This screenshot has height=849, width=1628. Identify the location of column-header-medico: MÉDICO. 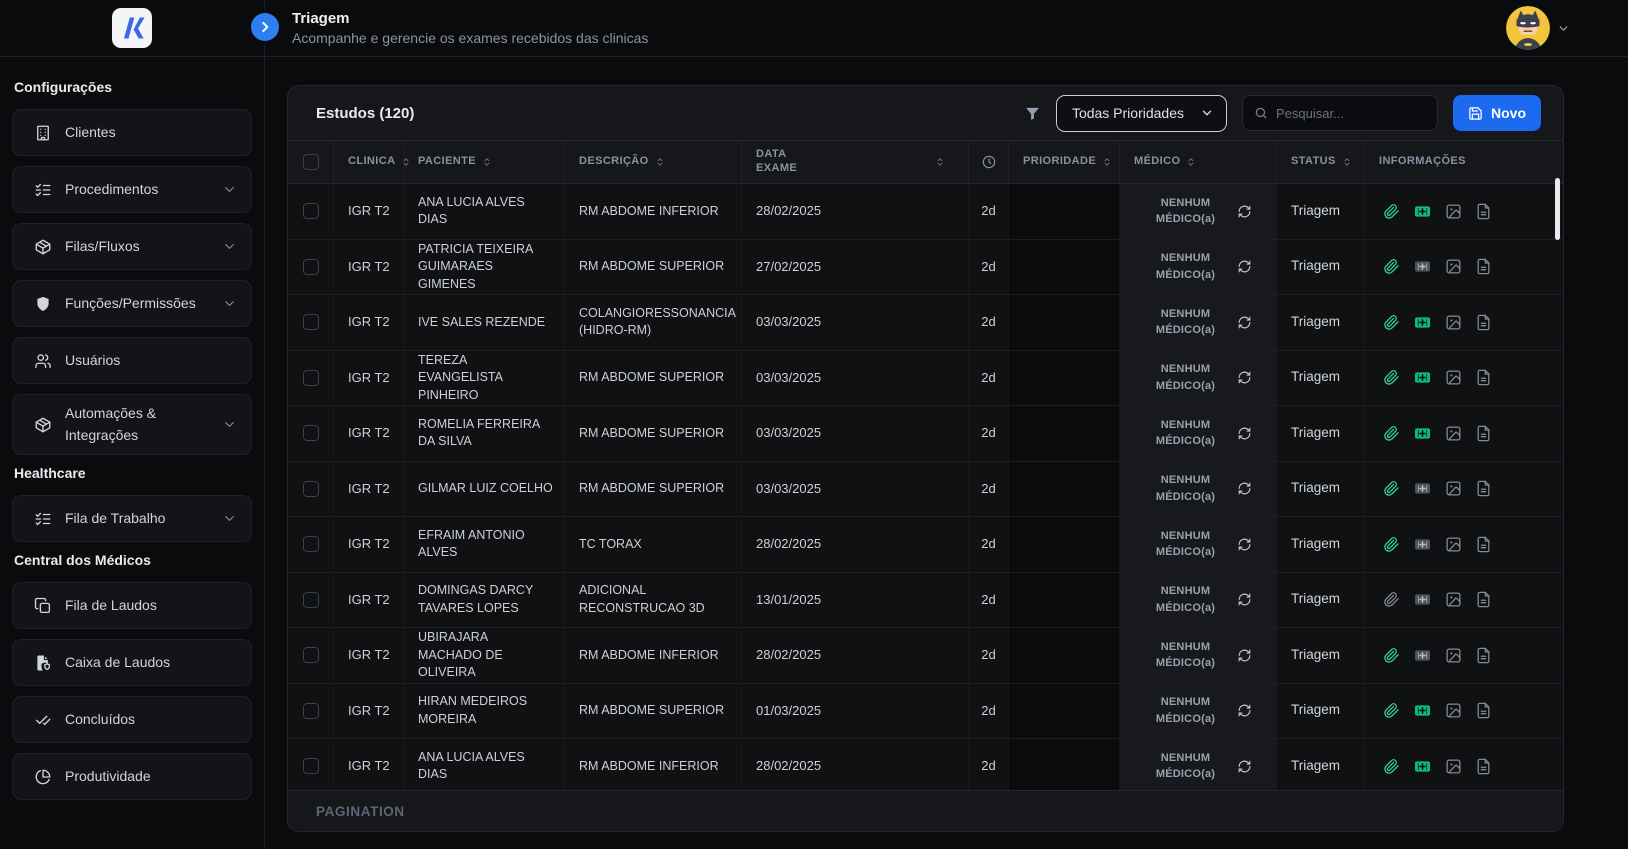
(1197, 162).